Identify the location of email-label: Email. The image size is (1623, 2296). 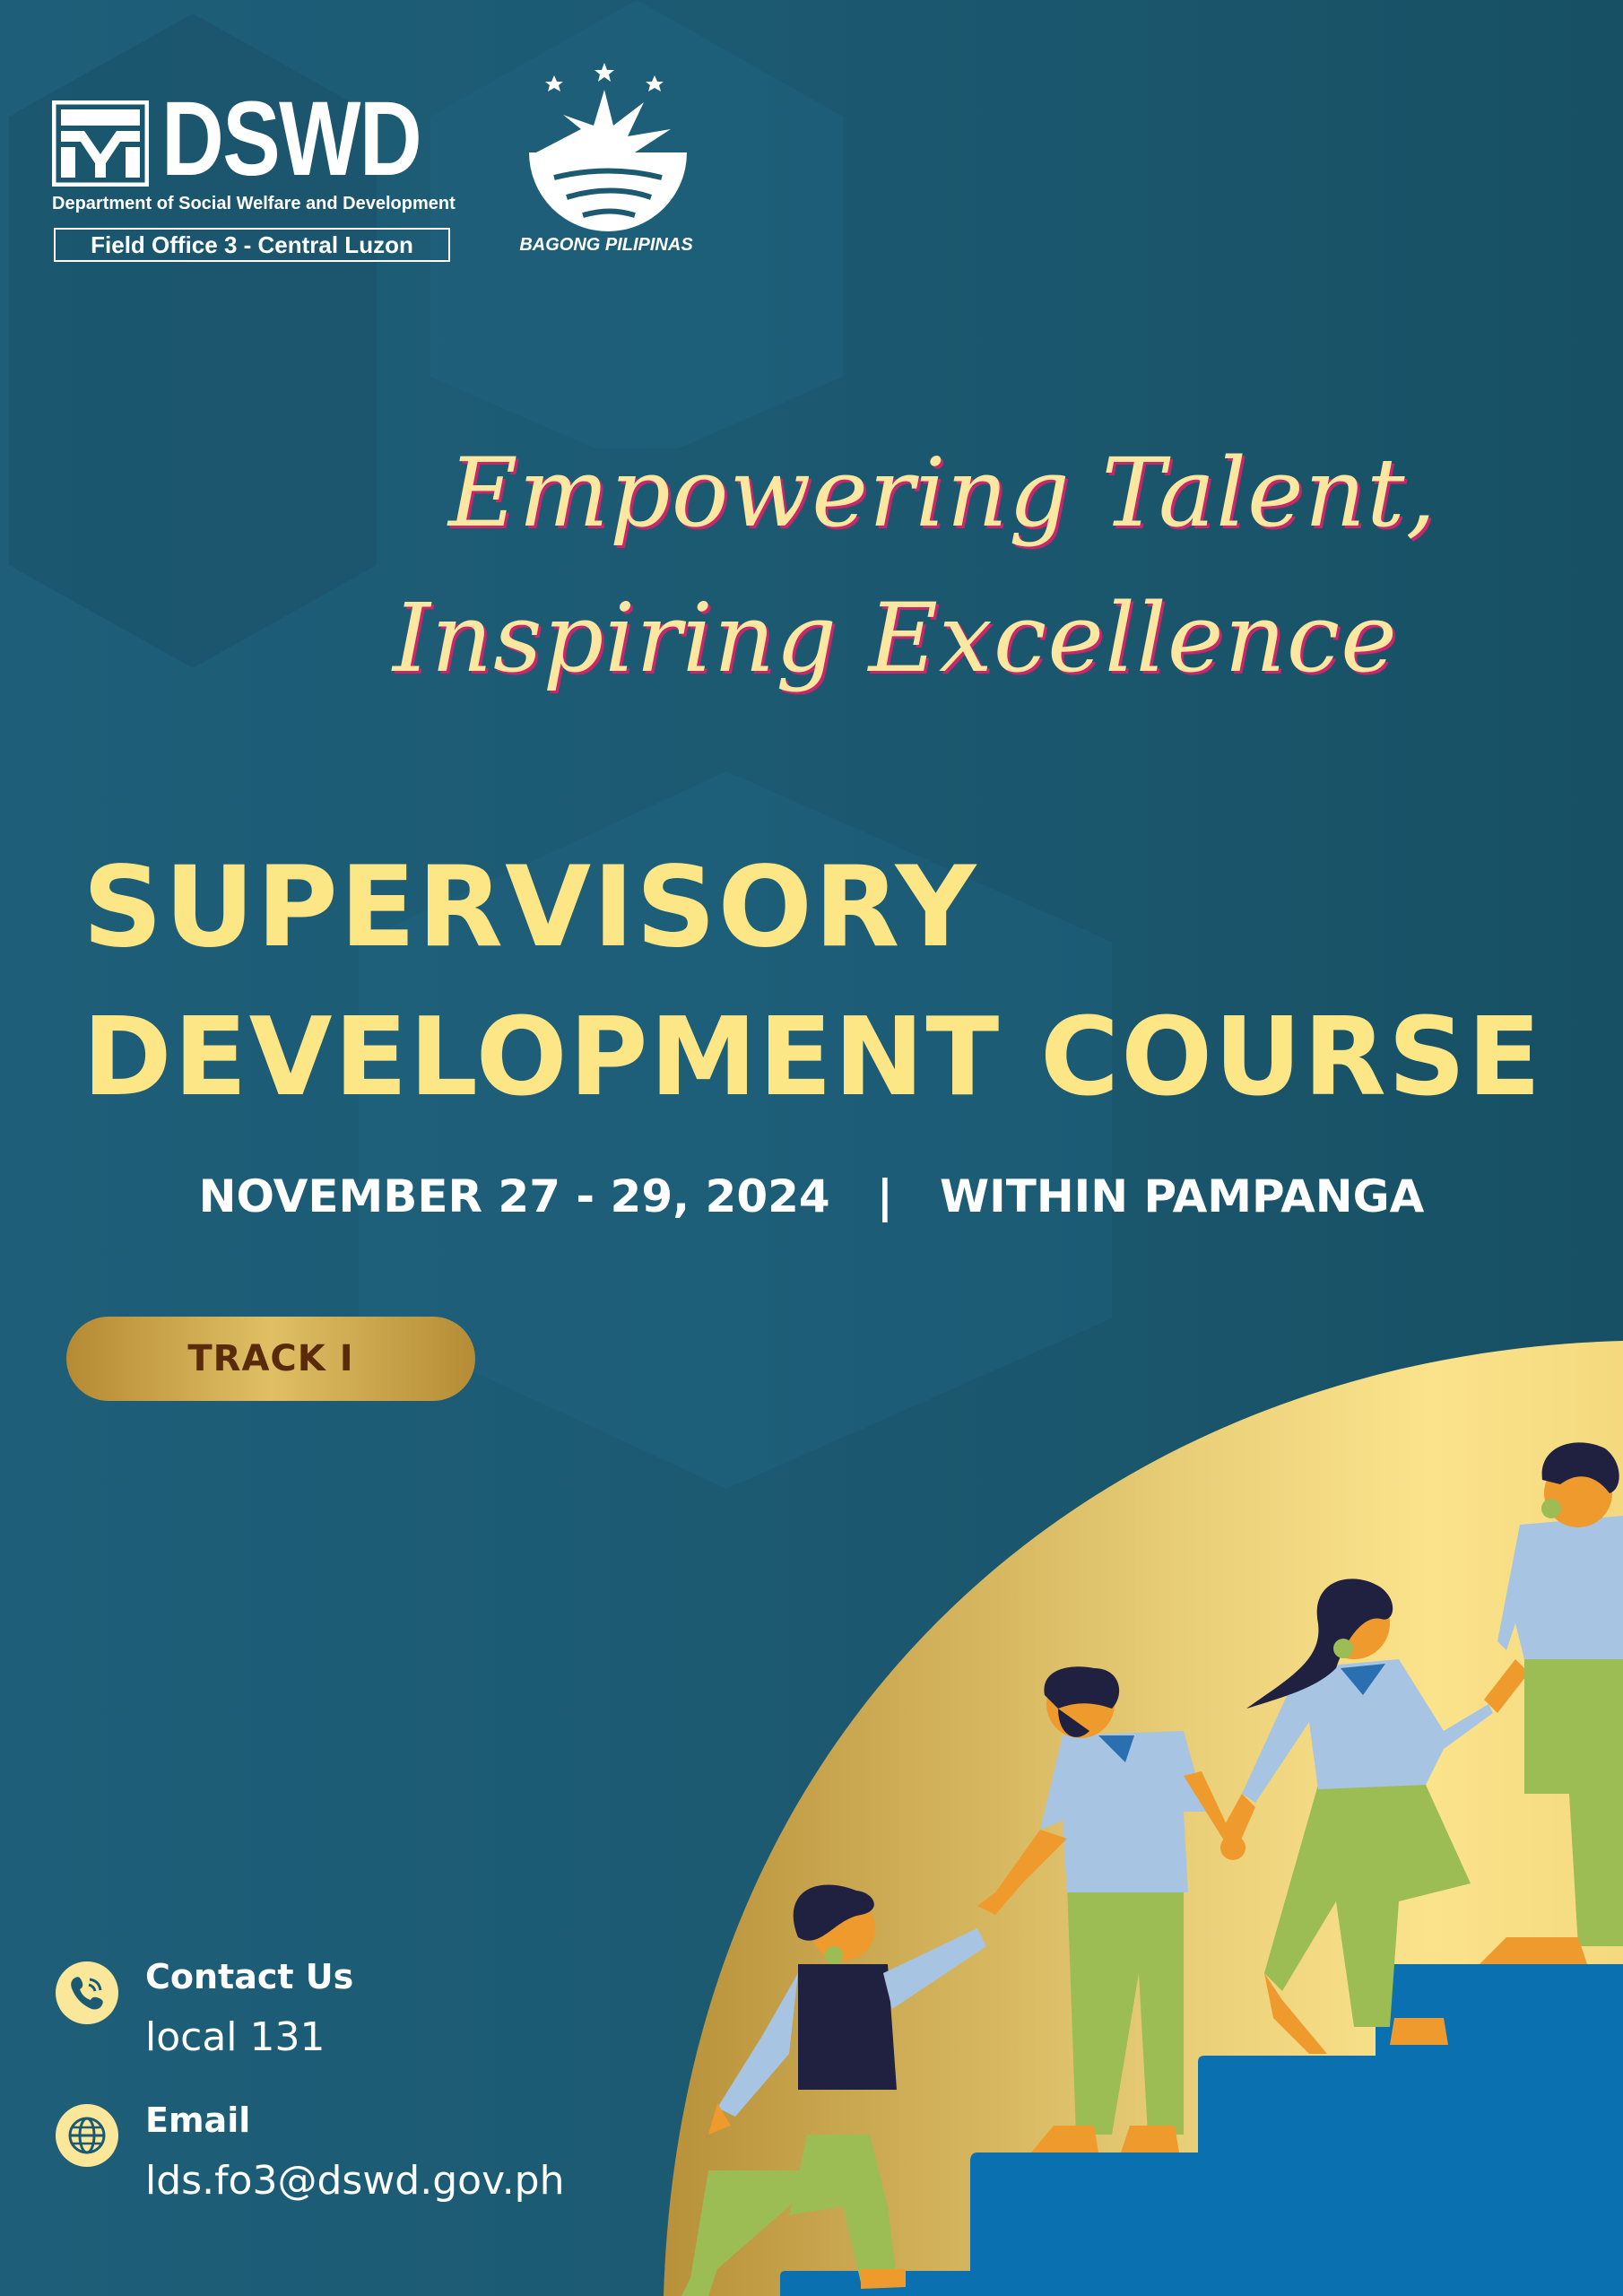
(198, 2120).